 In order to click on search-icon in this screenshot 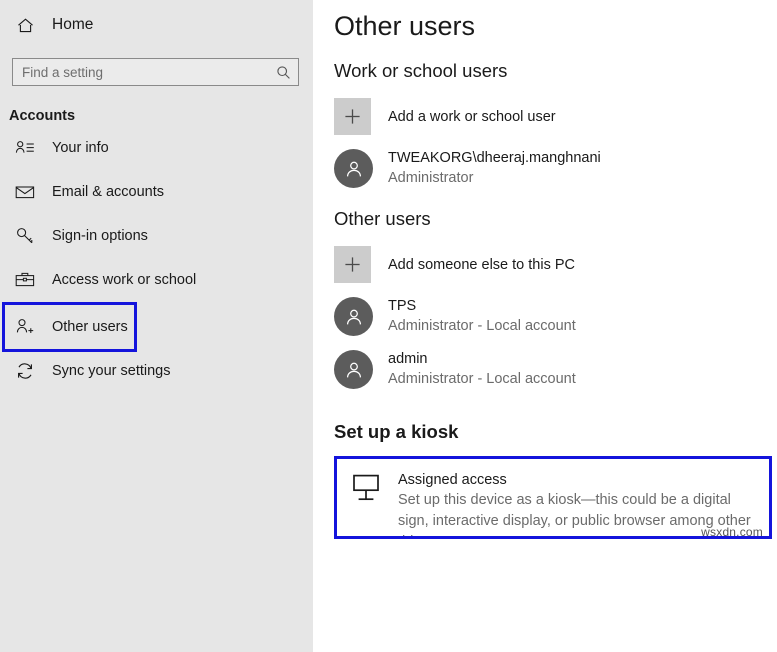, I will do `click(283, 72)`.